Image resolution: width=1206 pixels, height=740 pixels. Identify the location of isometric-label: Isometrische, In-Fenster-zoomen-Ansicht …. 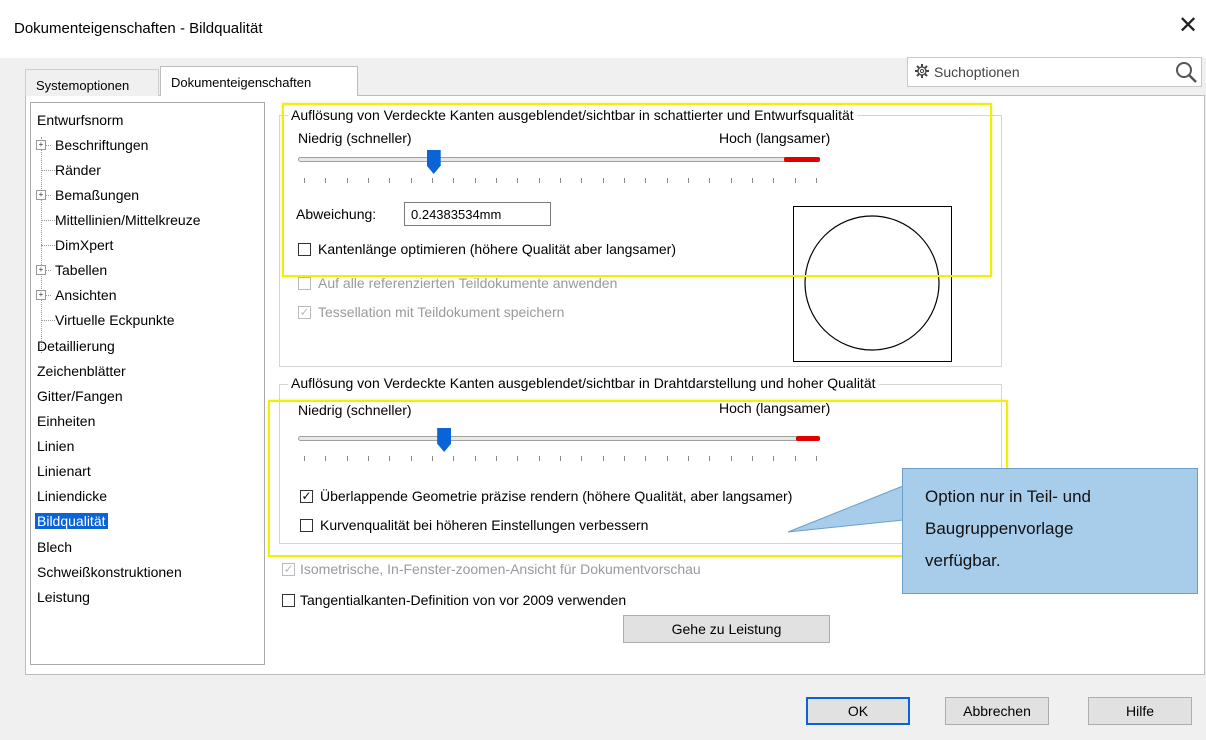
(500, 569).